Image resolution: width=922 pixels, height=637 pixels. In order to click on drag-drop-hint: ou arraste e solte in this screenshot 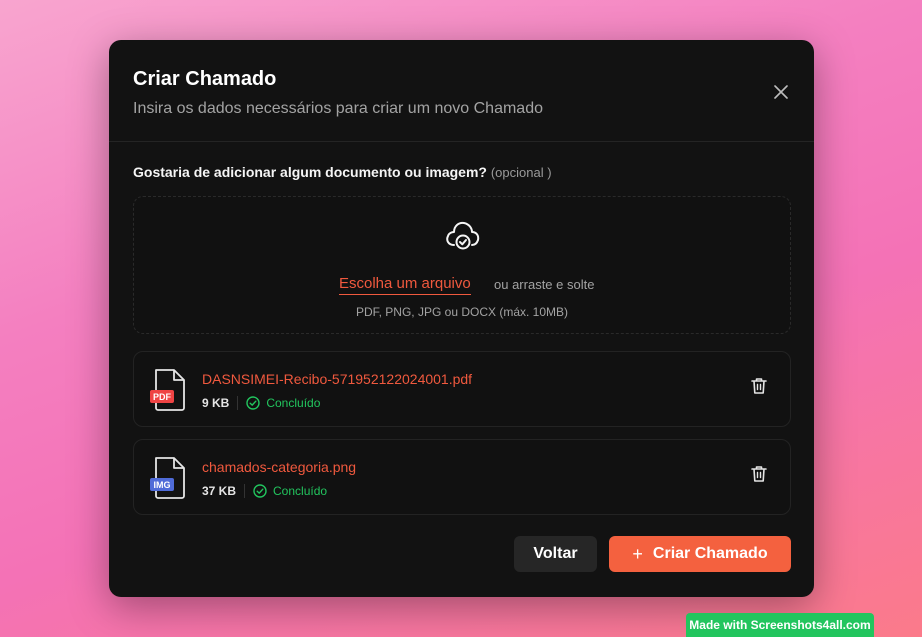, I will do `click(544, 284)`.